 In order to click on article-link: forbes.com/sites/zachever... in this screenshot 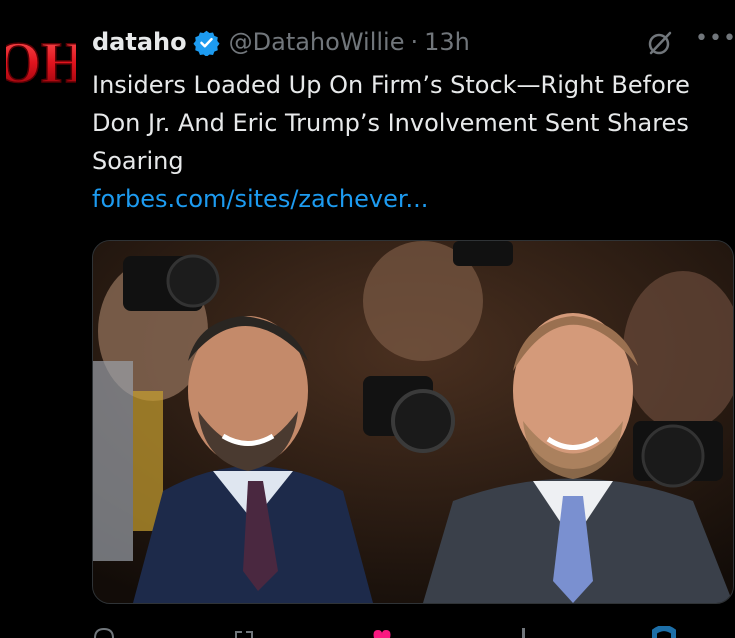, I will do `click(260, 199)`.